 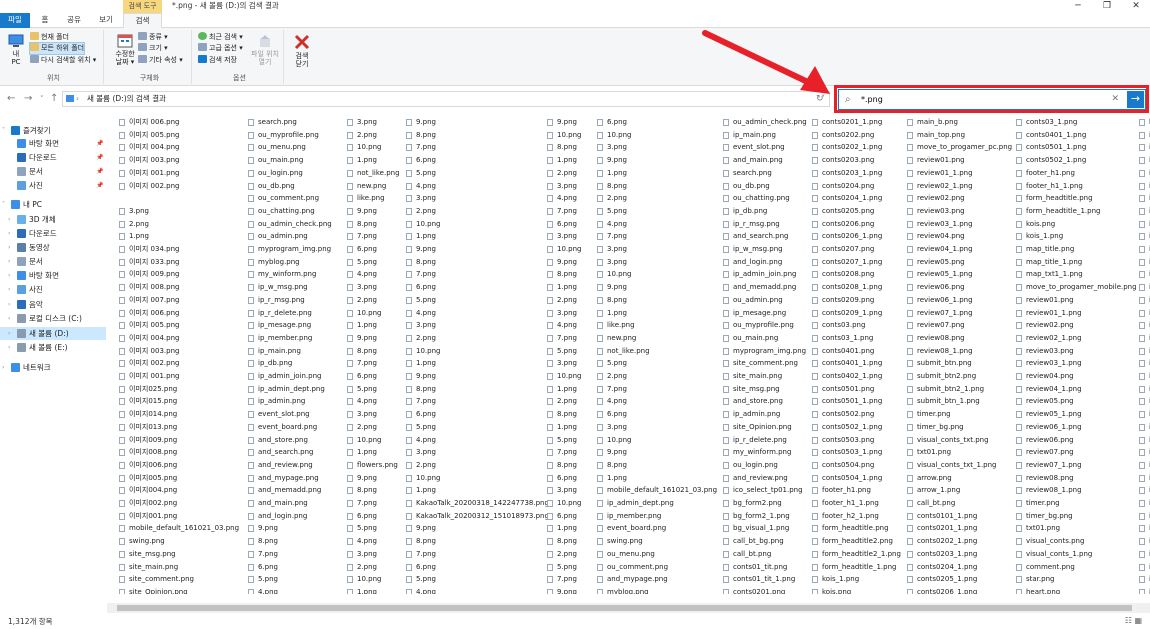 I want to click on nav-item: › 로컬 디스크 (C:), so click(x=53, y=318).